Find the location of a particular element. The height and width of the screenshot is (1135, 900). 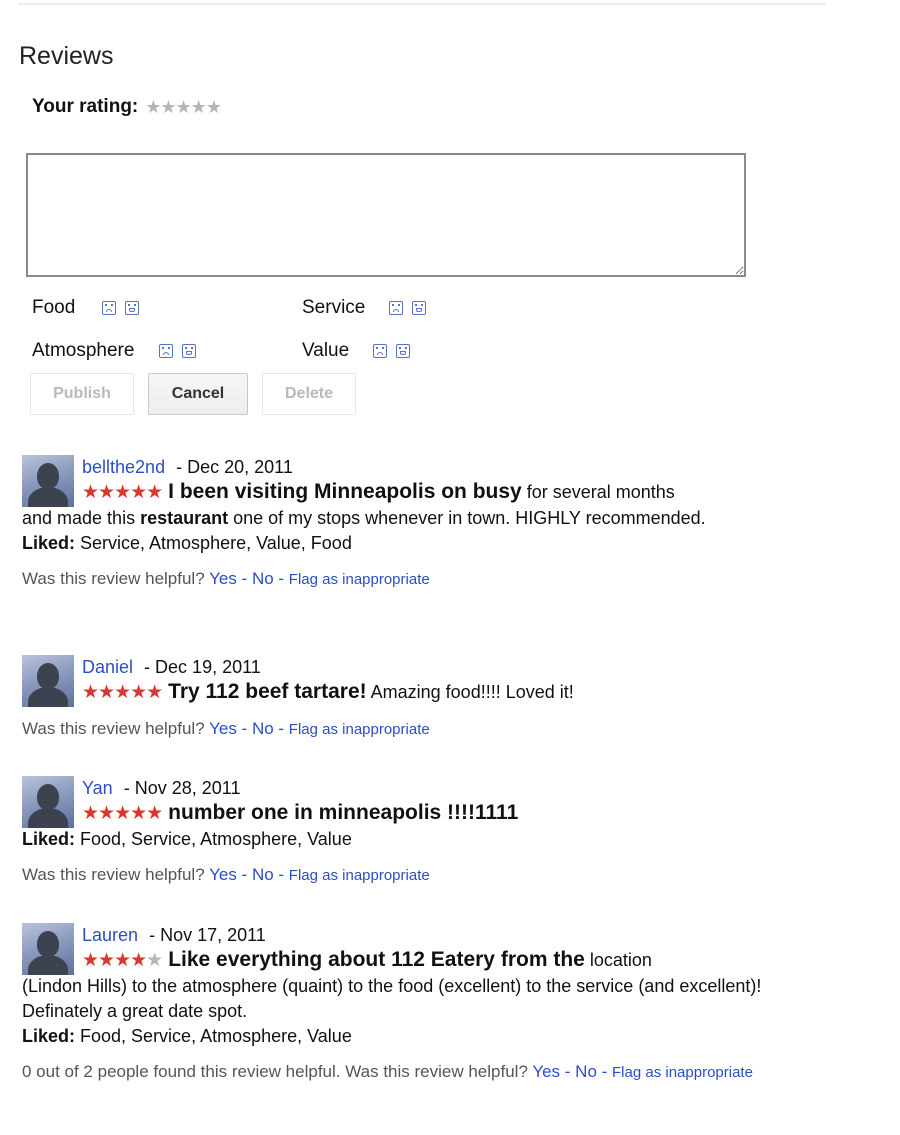

your-rating: Your rating: ★★★★★ is located at coordinates (127, 107).